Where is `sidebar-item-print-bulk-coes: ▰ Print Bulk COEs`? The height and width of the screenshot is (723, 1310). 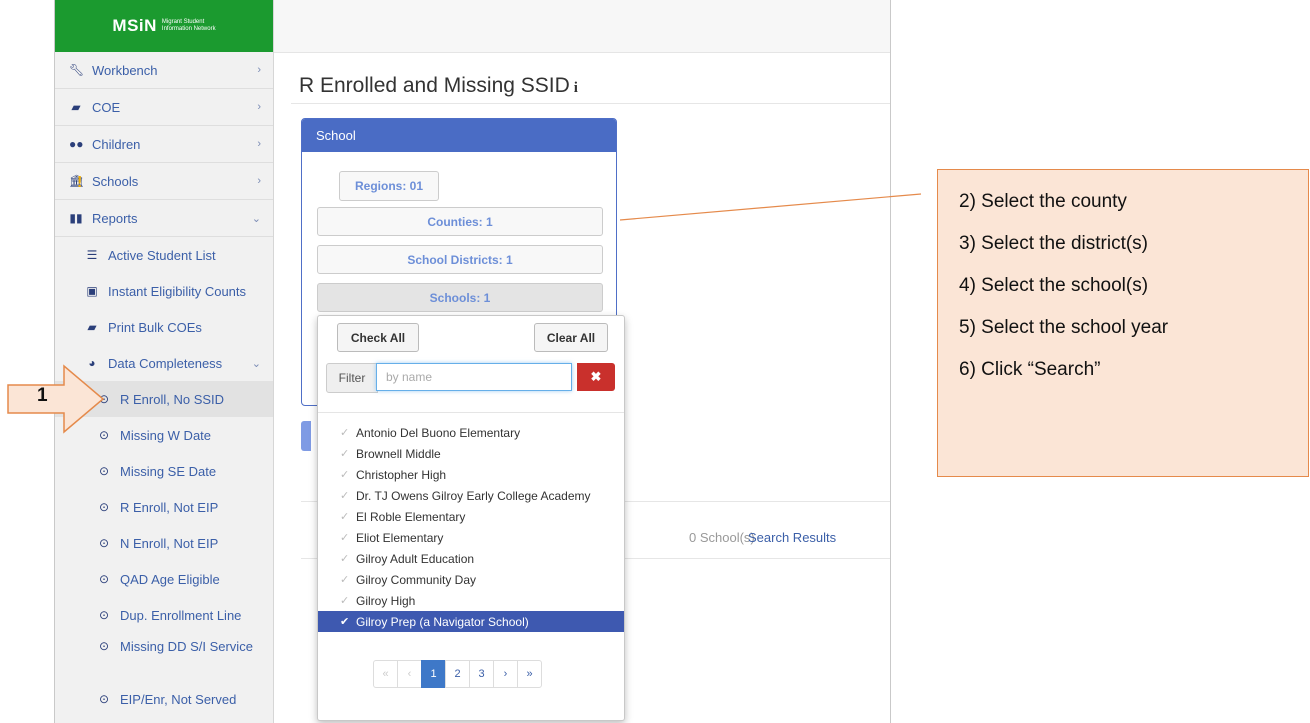 sidebar-item-print-bulk-coes: ▰ Print Bulk COEs is located at coordinates (164, 327).